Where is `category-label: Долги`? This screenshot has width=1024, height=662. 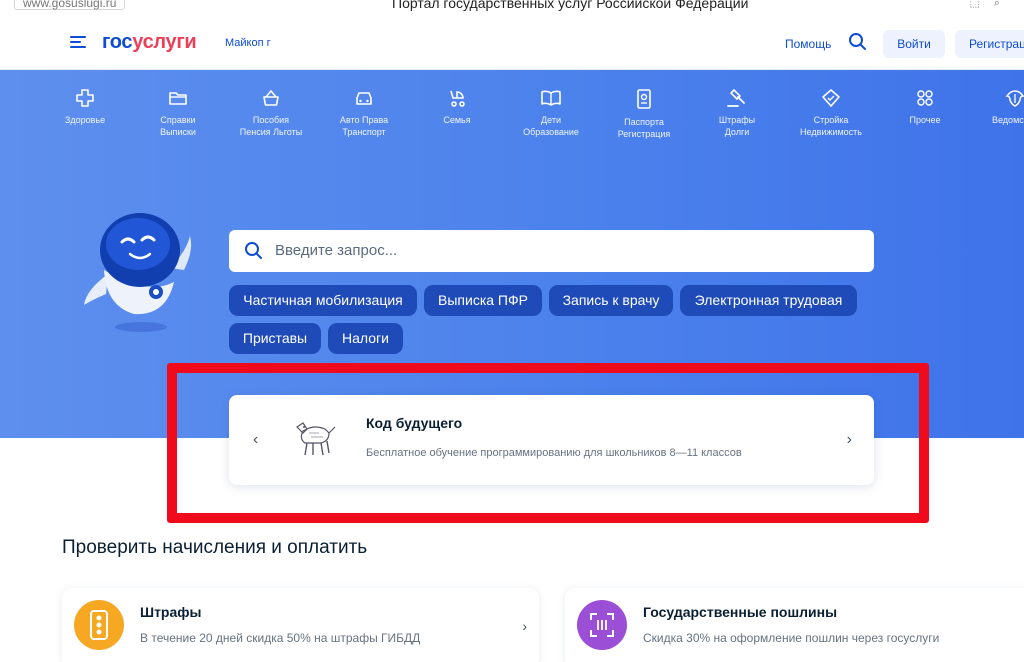 category-label: Долги is located at coordinates (737, 132).